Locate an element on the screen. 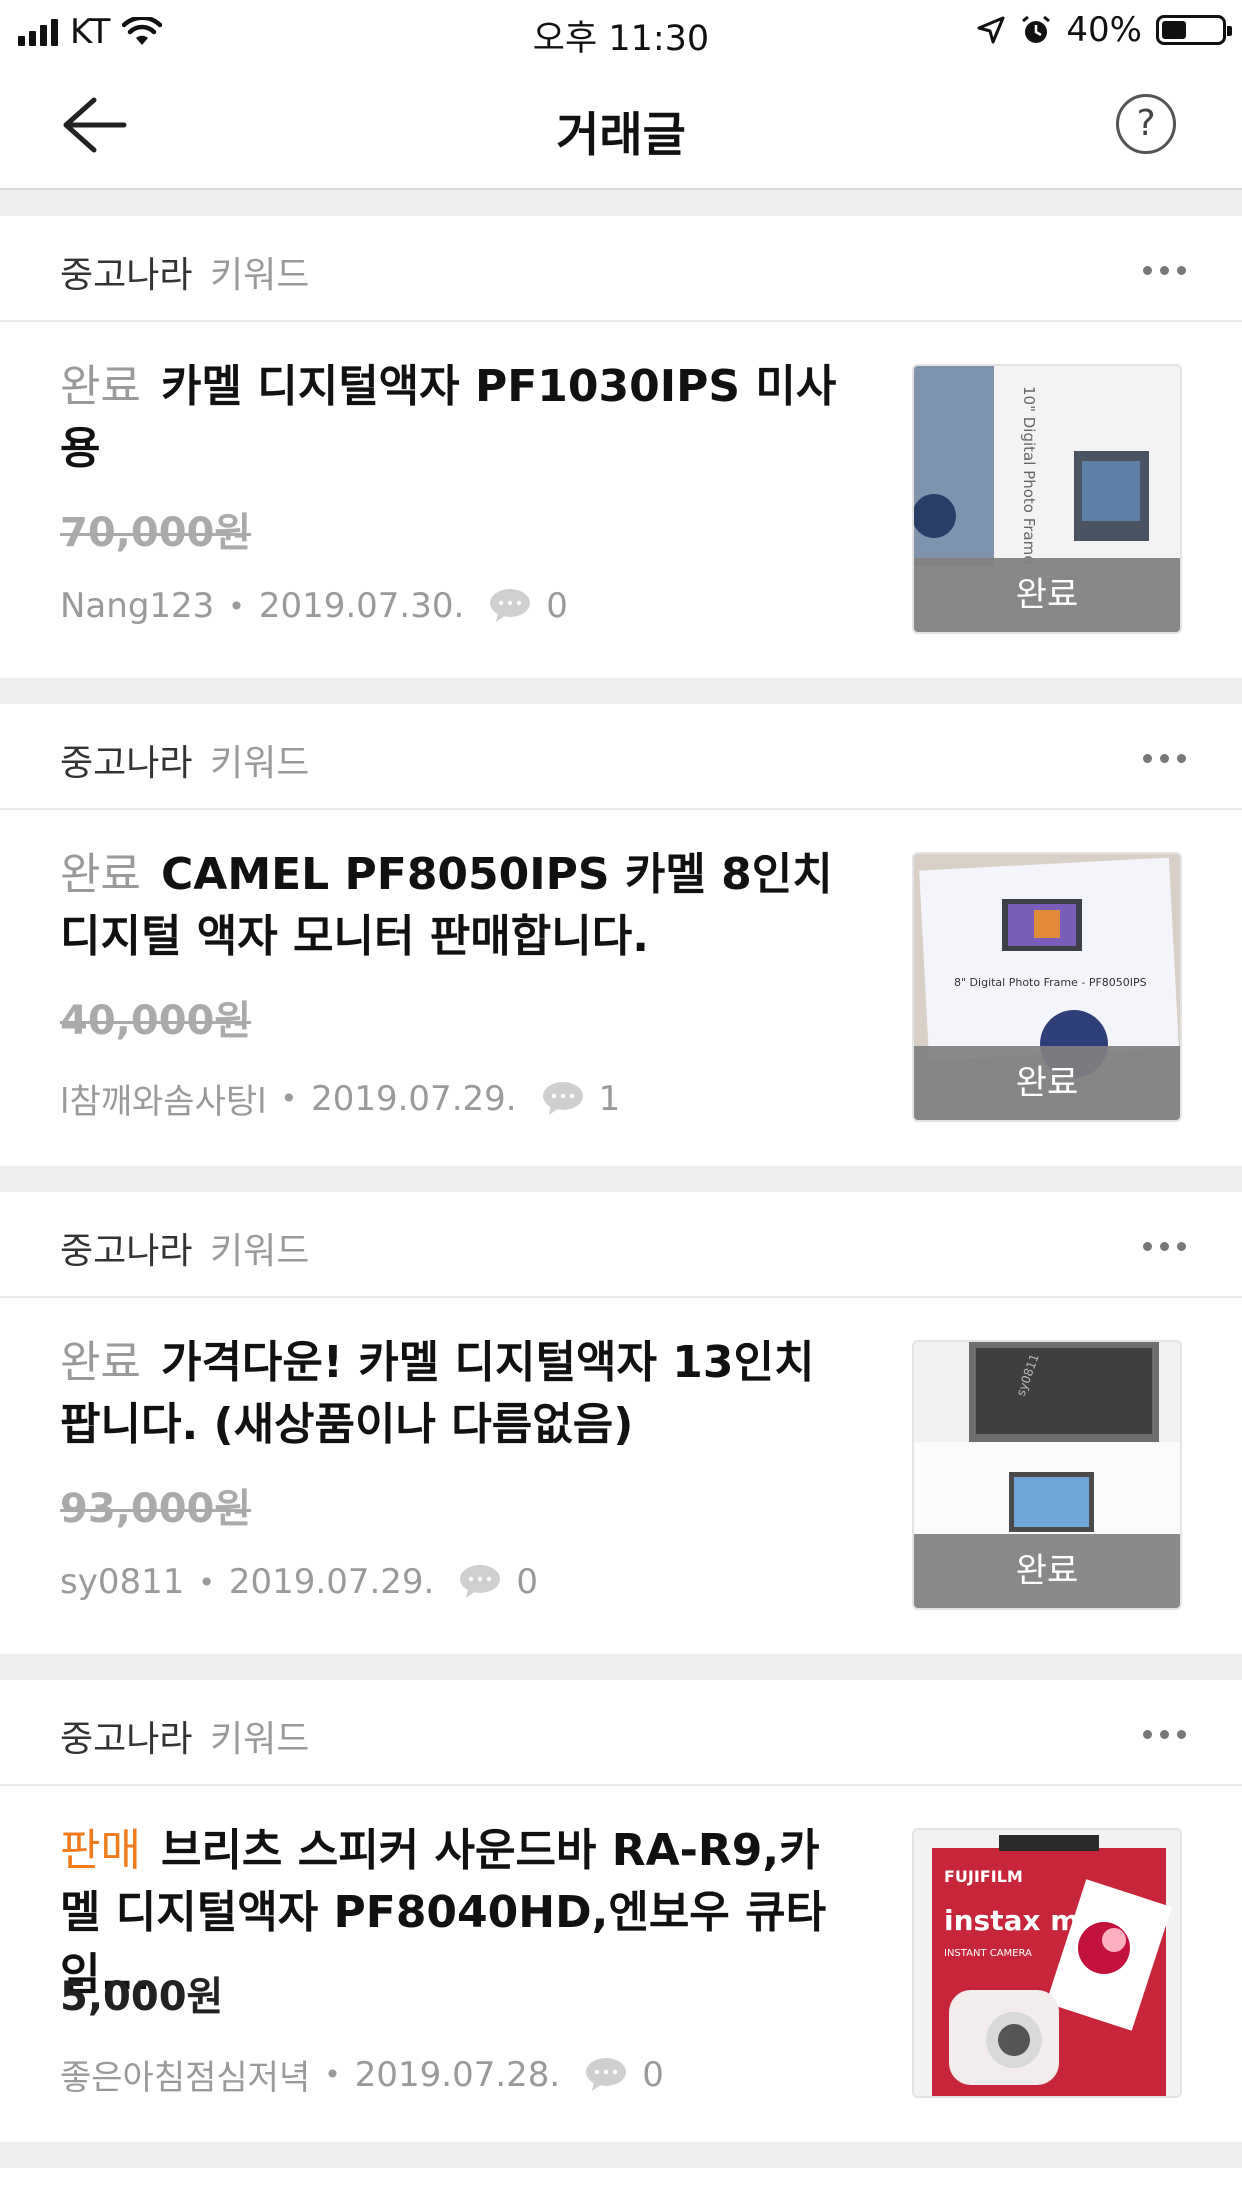 This screenshot has height=2208, width=1242. nav-bar: 거래글 ? is located at coordinates (621, 126).